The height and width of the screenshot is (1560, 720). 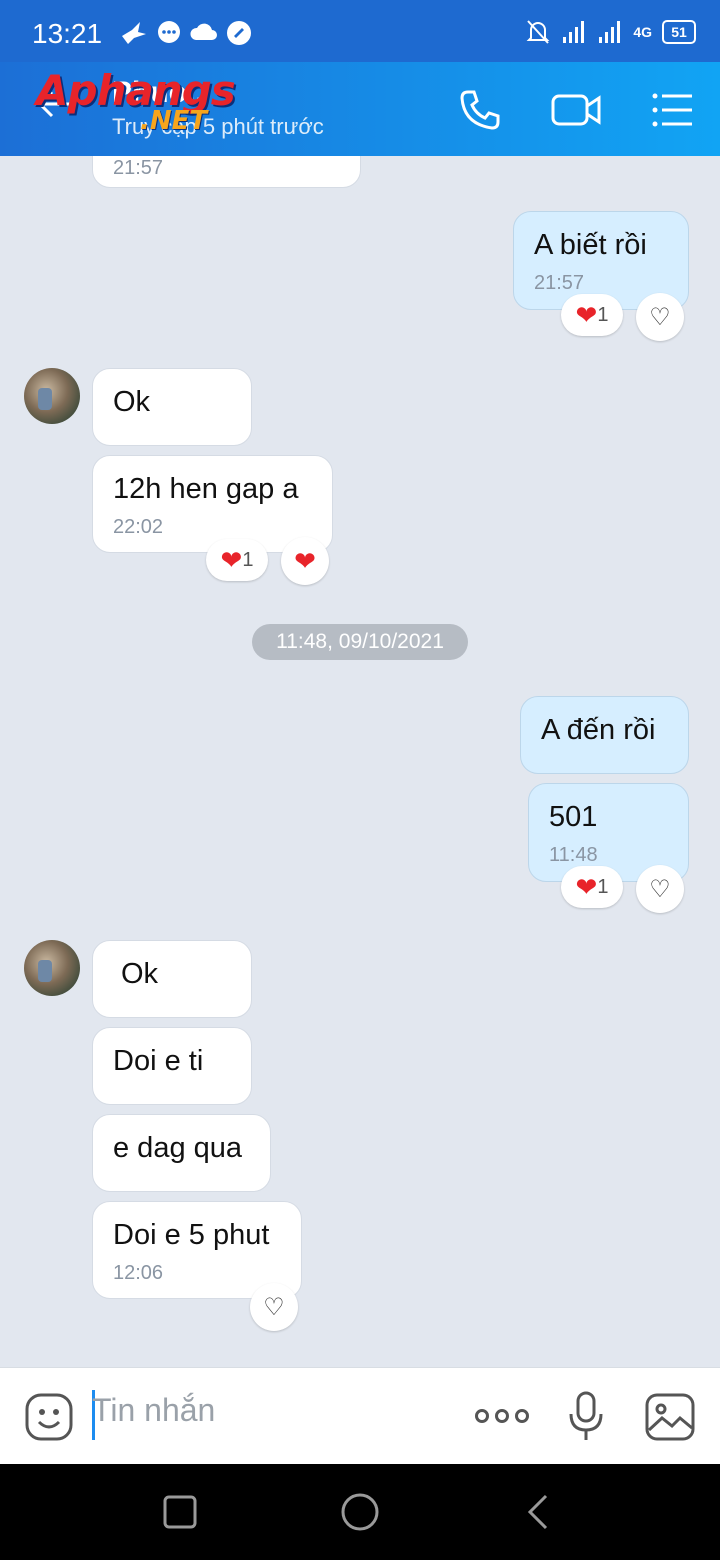 What do you see at coordinates (672, 110) in the screenshot?
I see `menu-list-icon` at bounding box center [672, 110].